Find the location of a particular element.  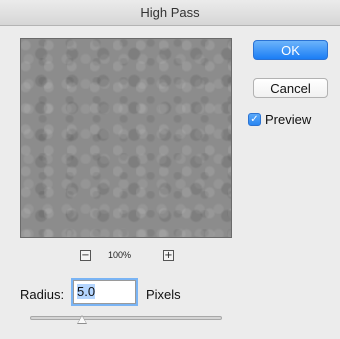

zoom-out-button: − is located at coordinates (85, 255).